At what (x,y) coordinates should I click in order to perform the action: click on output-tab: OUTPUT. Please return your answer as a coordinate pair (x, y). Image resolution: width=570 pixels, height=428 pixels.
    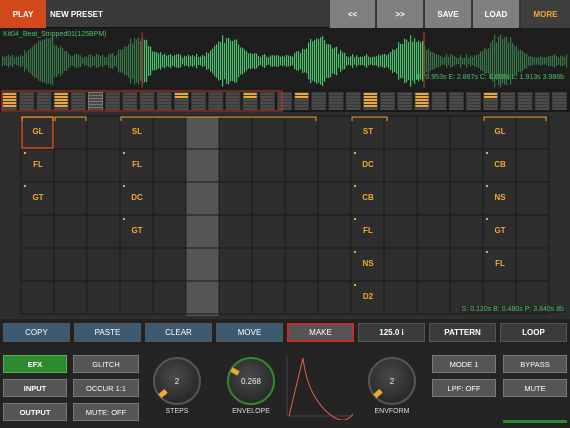
    Looking at the image, I should click on (35, 412).